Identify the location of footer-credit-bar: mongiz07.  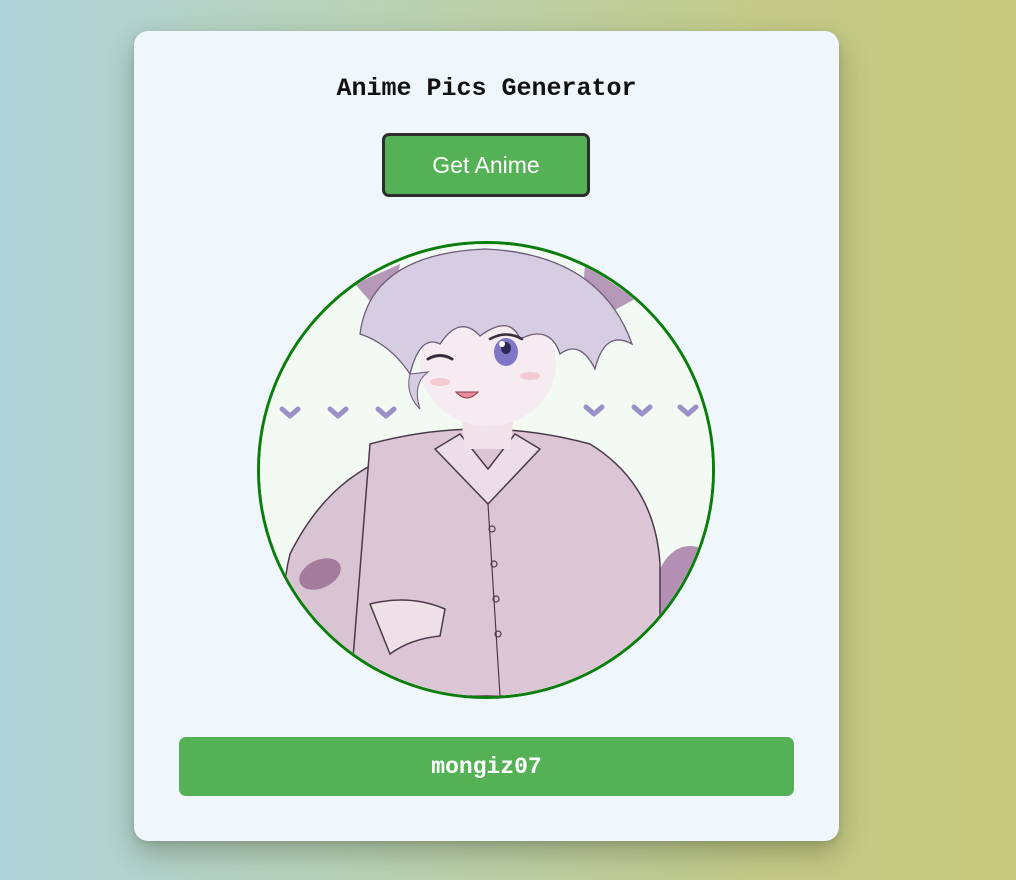
(486, 766).